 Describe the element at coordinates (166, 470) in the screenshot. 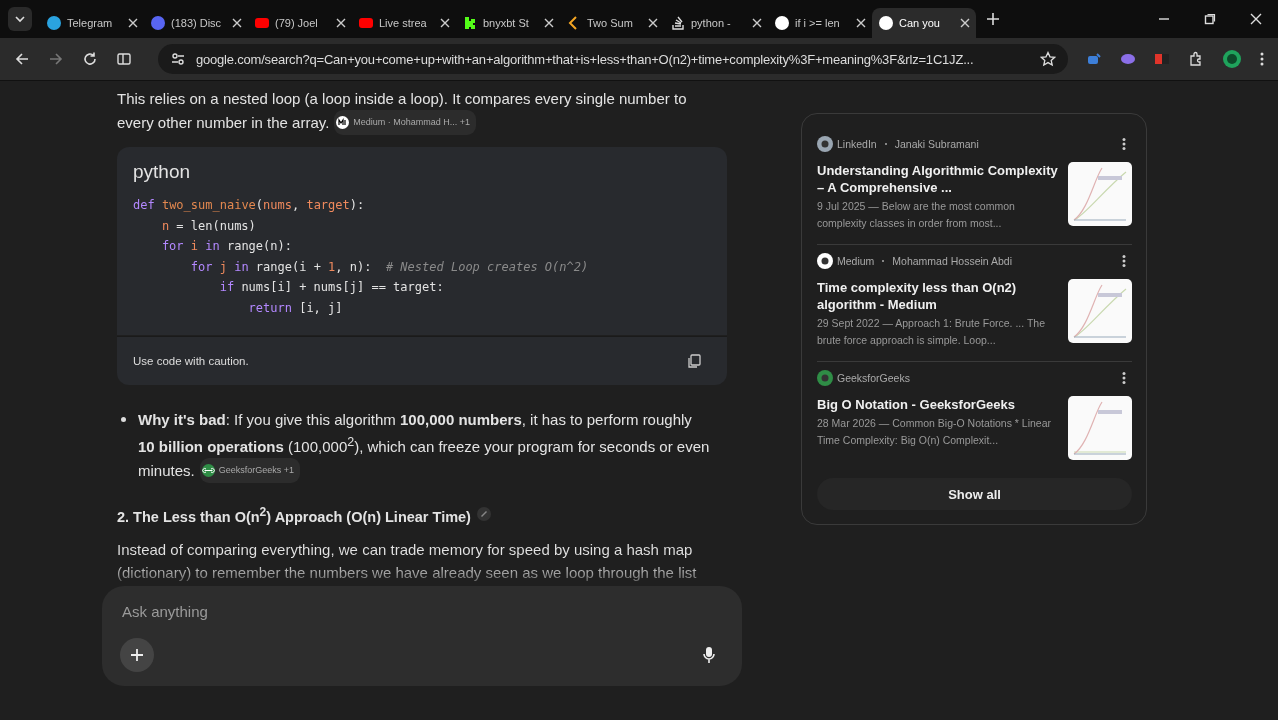

I see `bullet-text: minutes.` at that location.